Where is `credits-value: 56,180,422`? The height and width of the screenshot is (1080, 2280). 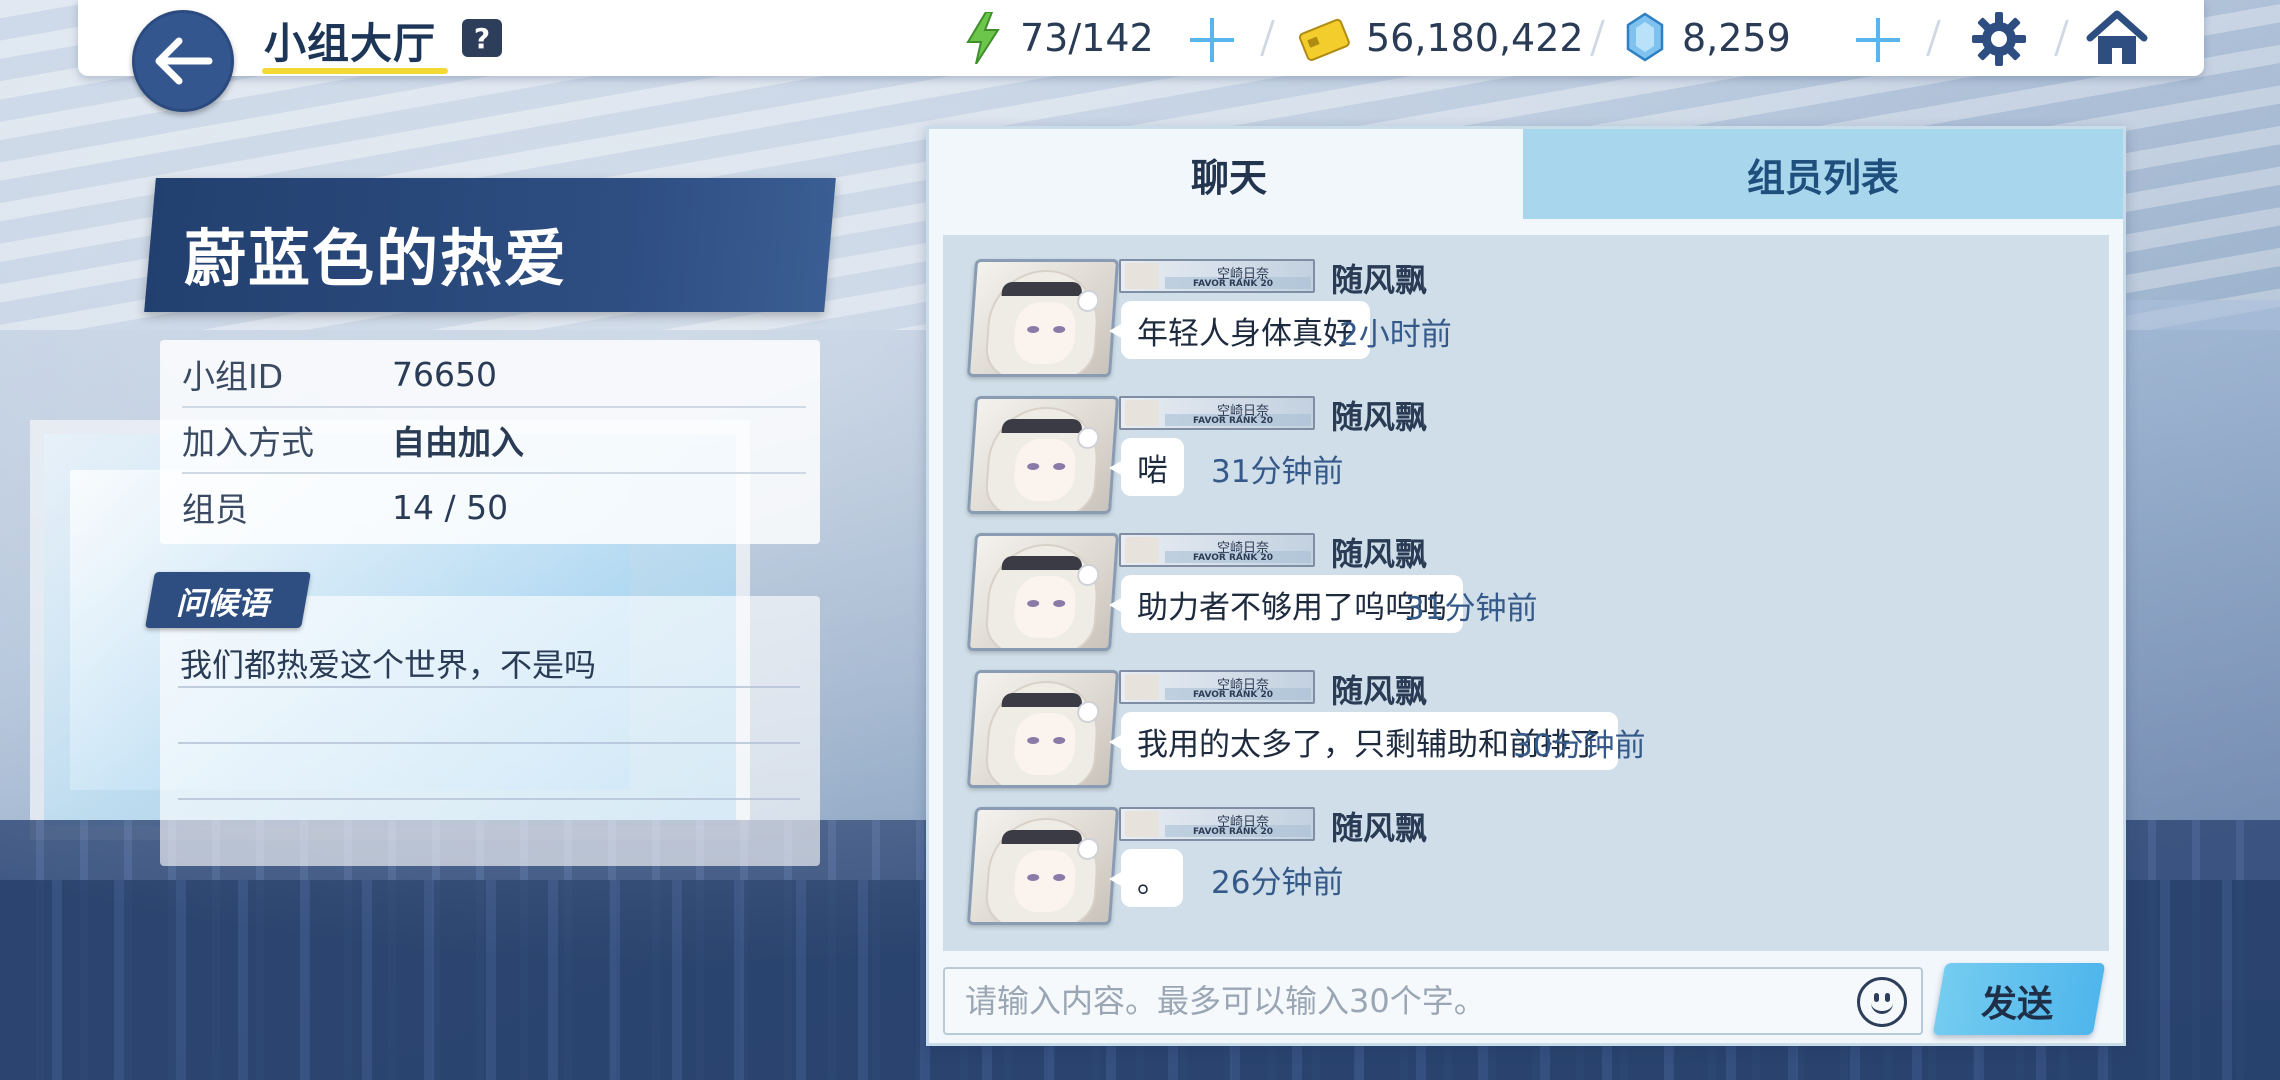
credits-value: 56,180,422 is located at coordinates (1475, 38).